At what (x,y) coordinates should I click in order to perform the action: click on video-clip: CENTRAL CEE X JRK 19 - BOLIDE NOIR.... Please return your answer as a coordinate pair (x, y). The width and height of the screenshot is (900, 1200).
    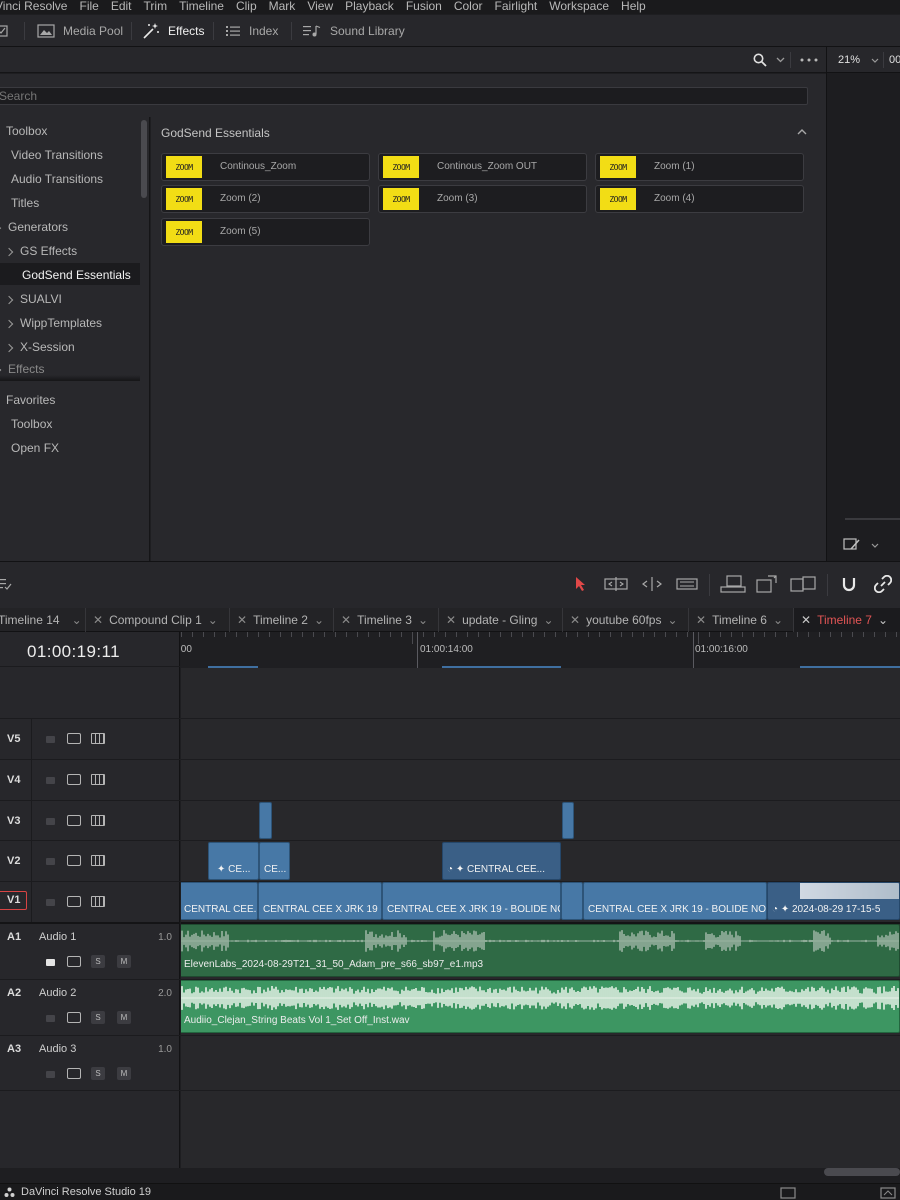
    Looking at the image, I should click on (675, 901).